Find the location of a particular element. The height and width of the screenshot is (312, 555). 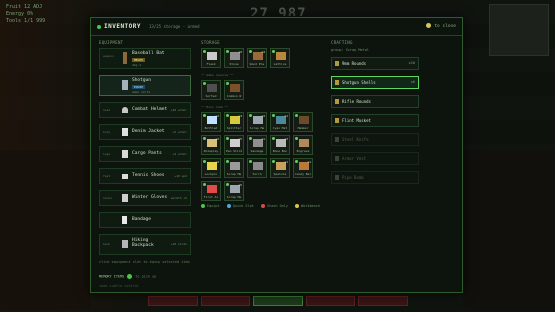

storage-cell: First Ai is located at coordinates (211, 191).